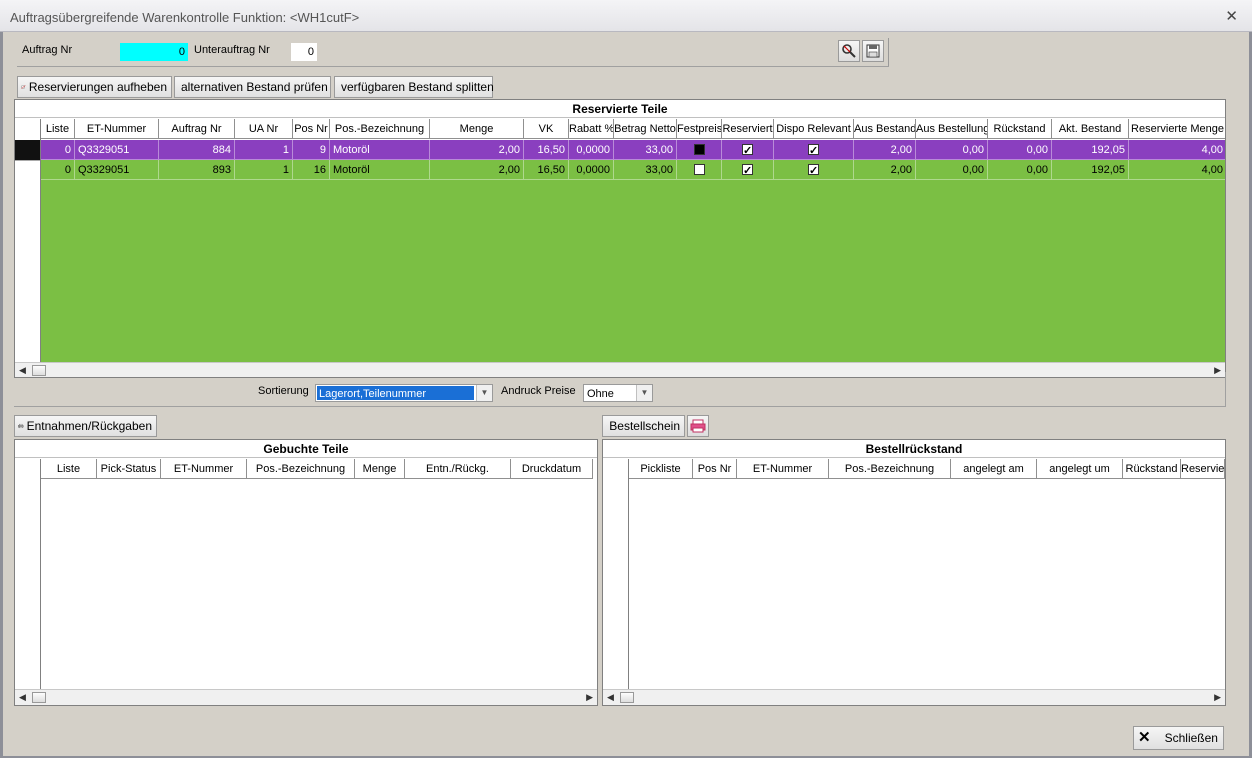 This screenshot has height=758, width=1252. I want to click on search-button, so click(849, 51).